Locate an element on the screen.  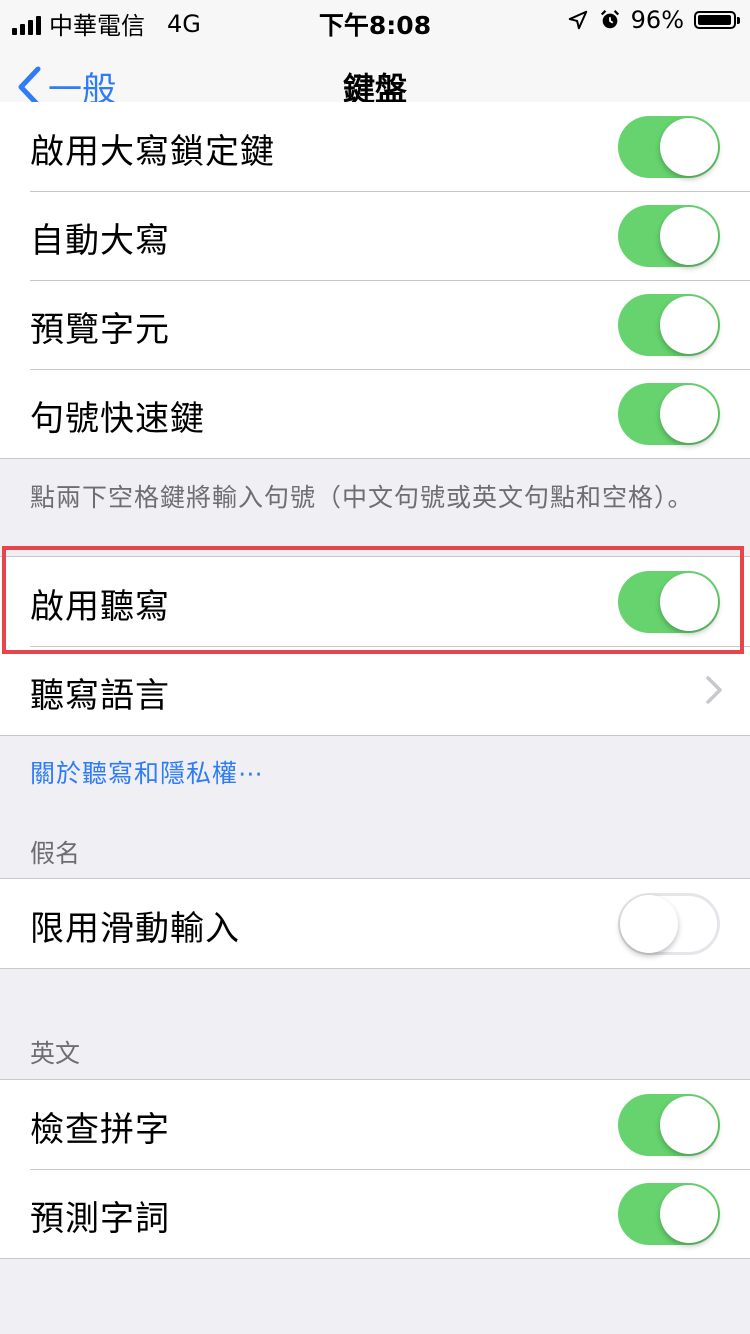
setting-enable-dictation: 啟用聽寫 is located at coordinates (375, 601).